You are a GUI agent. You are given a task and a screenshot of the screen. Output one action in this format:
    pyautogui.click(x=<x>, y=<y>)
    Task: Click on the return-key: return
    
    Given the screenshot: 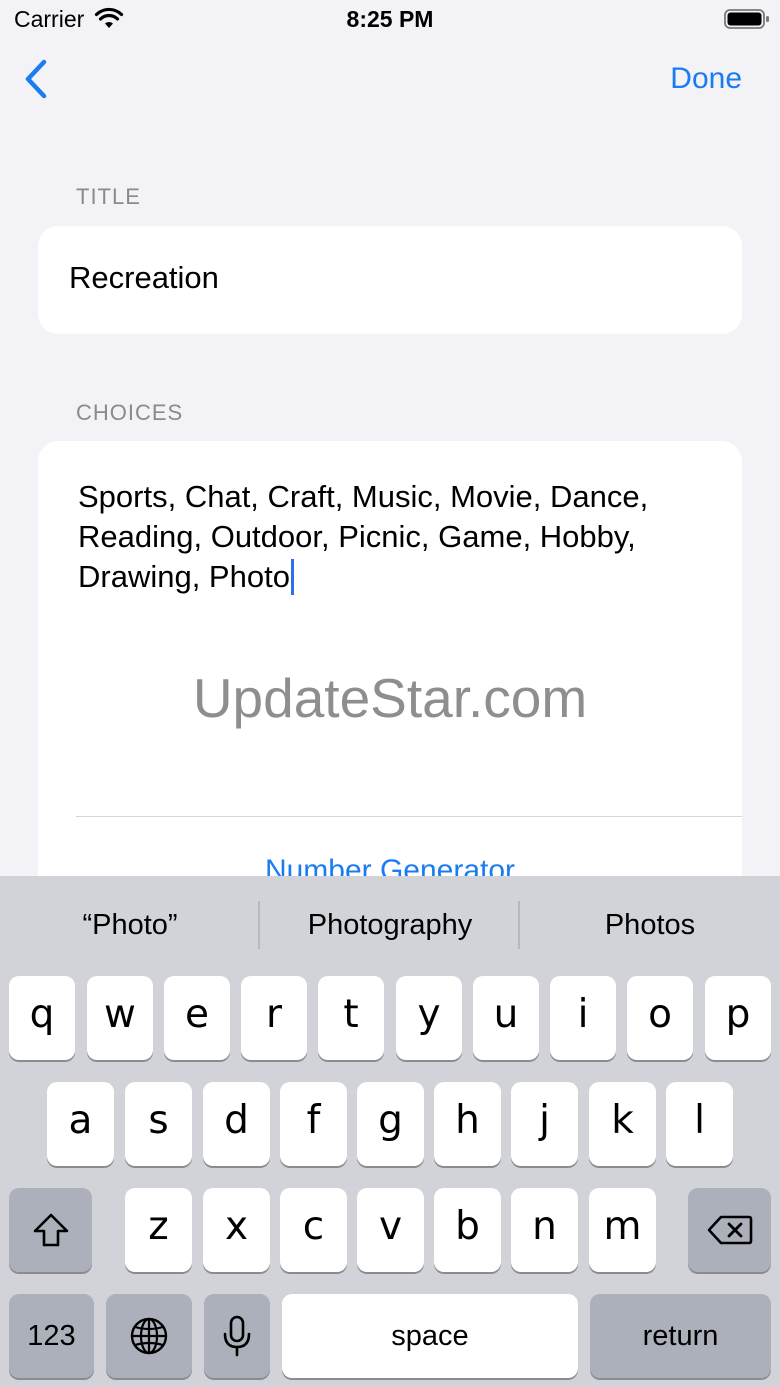 What is the action you would take?
    pyautogui.click(x=680, y=1336)
    